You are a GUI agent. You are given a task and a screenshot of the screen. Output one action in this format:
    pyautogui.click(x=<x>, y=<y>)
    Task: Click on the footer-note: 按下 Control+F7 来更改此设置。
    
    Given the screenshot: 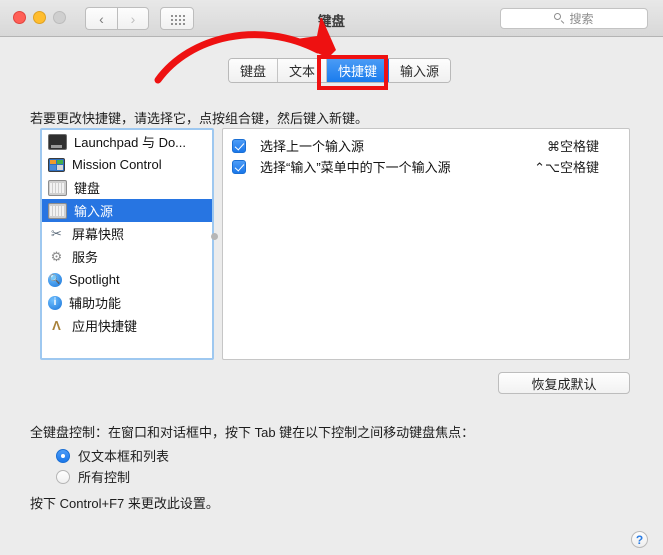 What is the action you would take?
    pyautogui.click(x=124, y=503)
    